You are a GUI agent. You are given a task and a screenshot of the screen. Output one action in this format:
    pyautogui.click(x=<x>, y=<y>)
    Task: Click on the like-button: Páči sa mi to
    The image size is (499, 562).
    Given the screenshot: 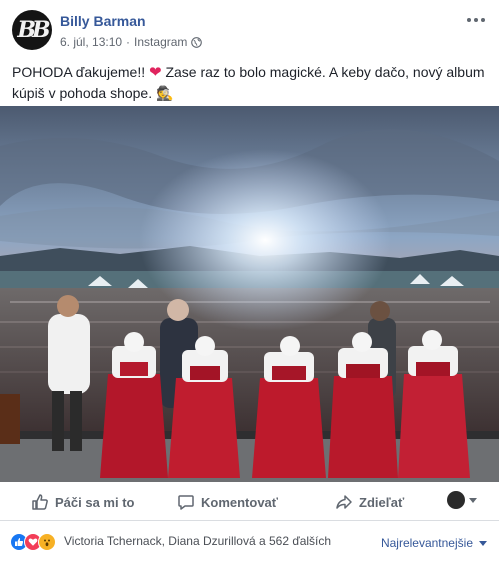 What is the action you would take?
    pyautogui.click(x=82, y=502)
    